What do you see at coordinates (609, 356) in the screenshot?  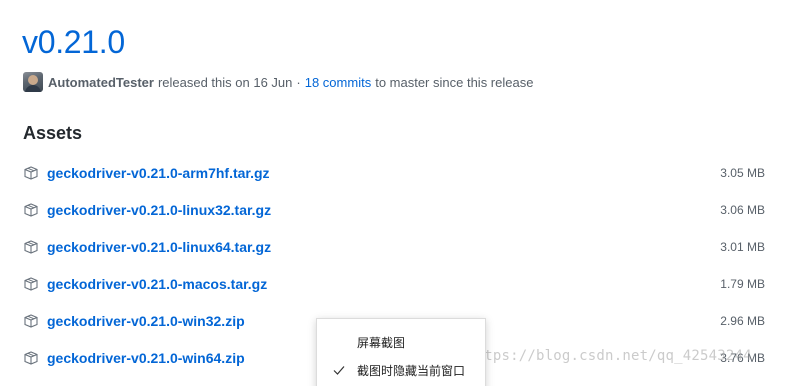 I see `watermark: https://blog.csdn.net/qq_42543244` at bounding box center [609, 356].